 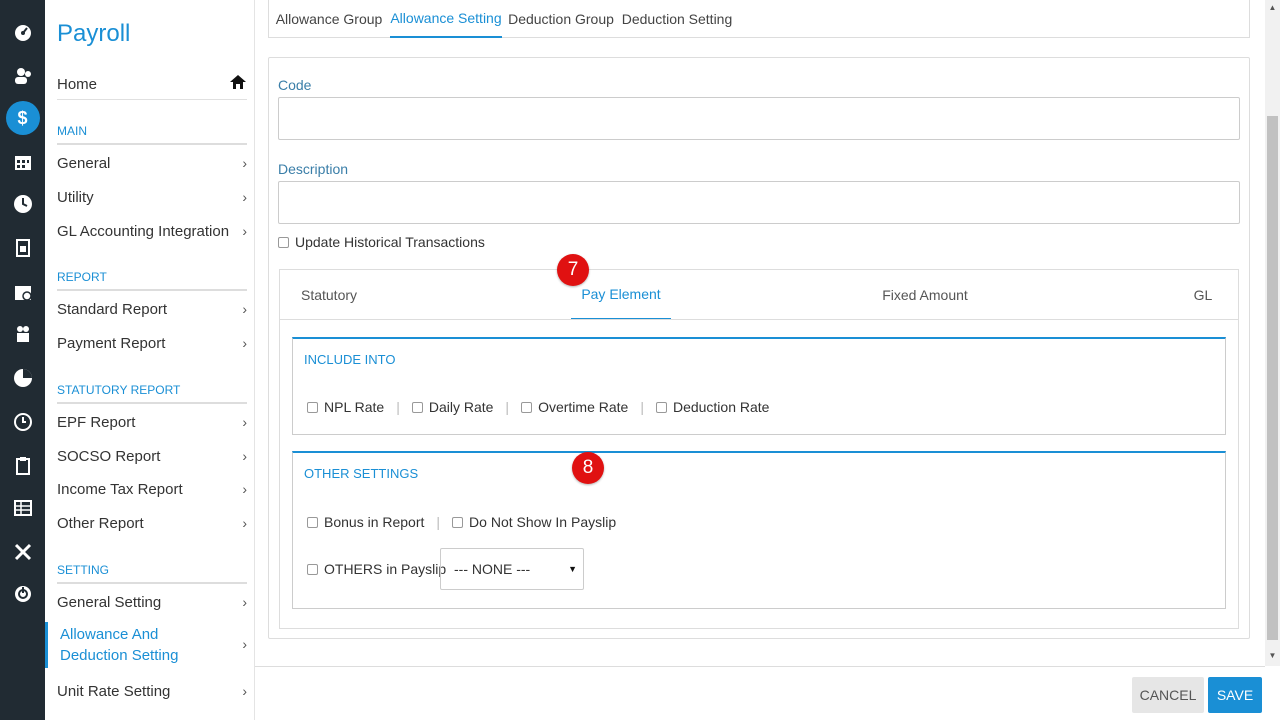 What do you see at coordinates (152, 197) in the screenshot?
I see `sidebar-item-utility: Utility ›` at bounding box center [152, 197].